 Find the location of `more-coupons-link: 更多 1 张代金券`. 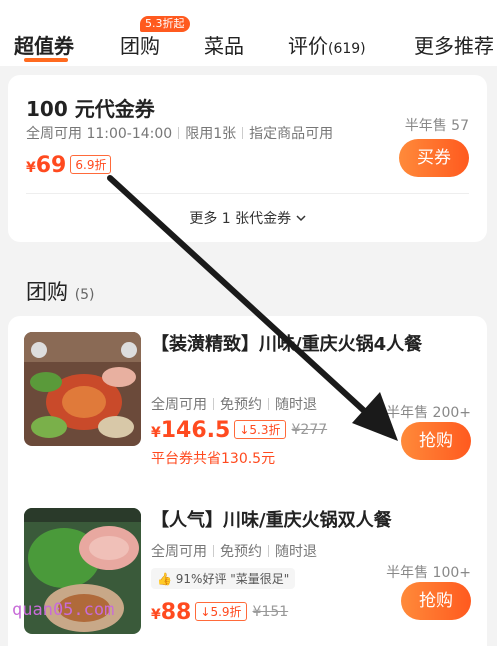

more-coupons-link: 更多 1 张代金券 is located at coordinates (247, 218).